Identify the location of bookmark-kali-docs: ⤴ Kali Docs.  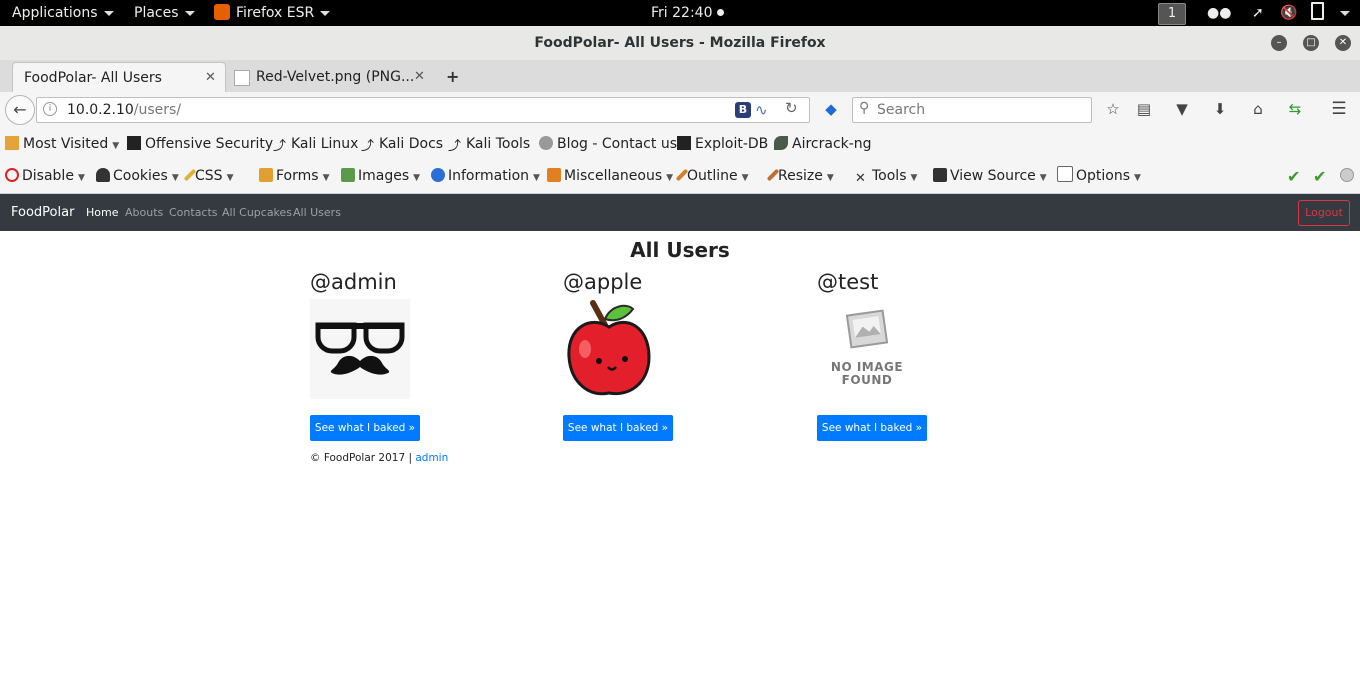
(402, 144).